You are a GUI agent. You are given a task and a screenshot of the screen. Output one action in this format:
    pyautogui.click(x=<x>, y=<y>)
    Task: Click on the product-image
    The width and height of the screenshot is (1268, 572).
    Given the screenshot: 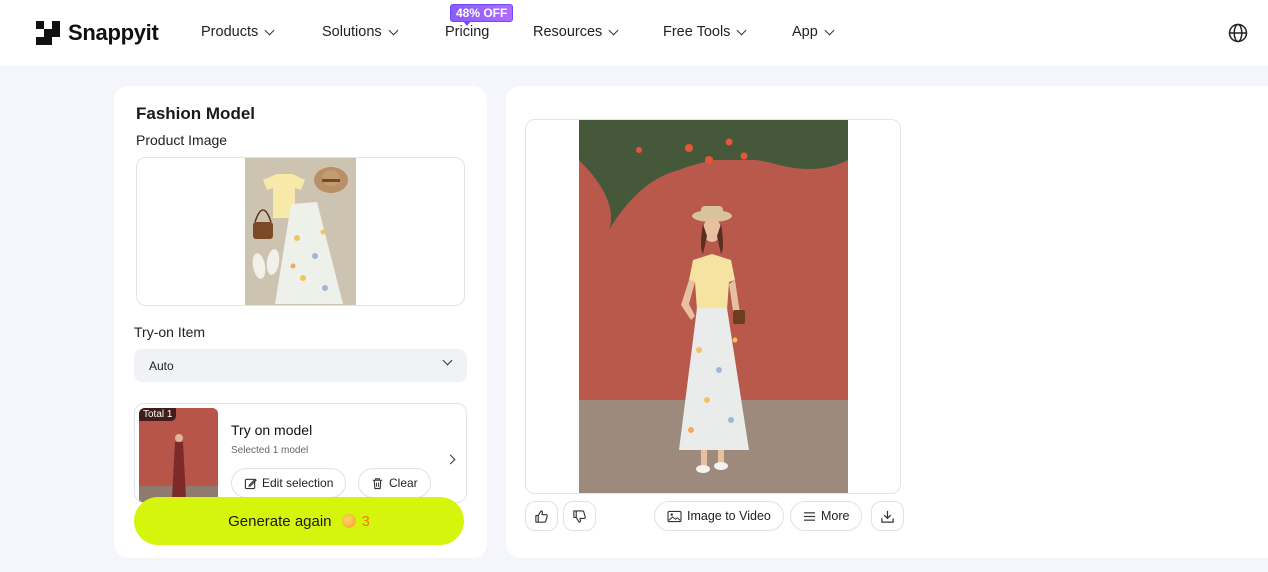 What is the action you would take?
    pyautogui.click(x=300, y=231)
    